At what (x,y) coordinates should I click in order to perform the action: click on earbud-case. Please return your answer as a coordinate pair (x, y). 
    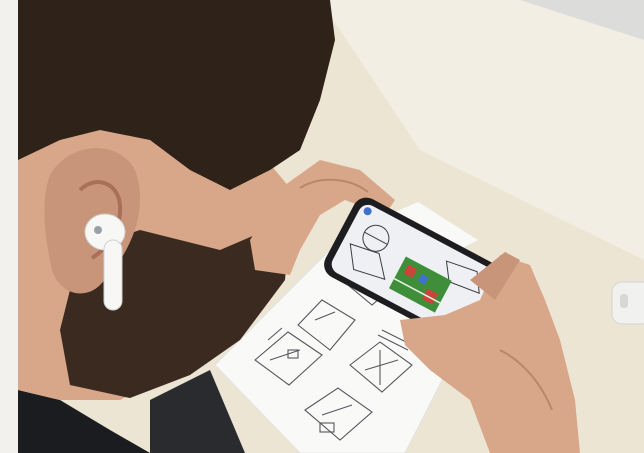
    Looking at the image, I should click on (627, 303).